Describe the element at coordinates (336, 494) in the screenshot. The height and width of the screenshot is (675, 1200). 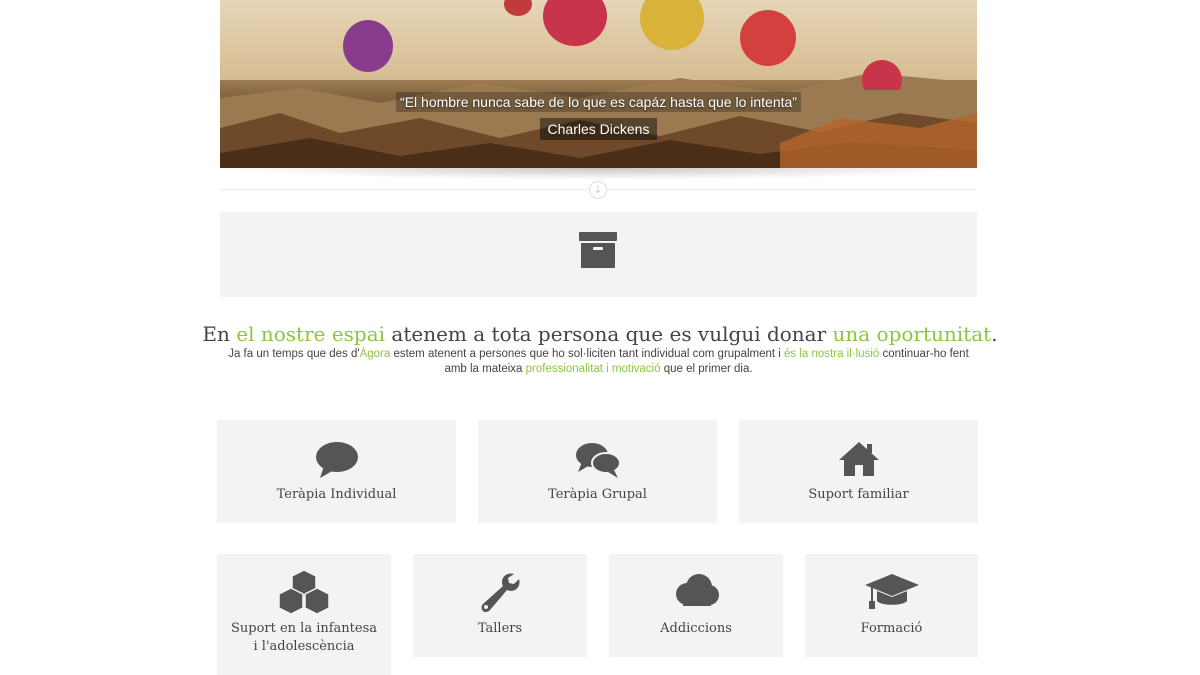
I see `service-card-label: Teràpia Individual` at that location.